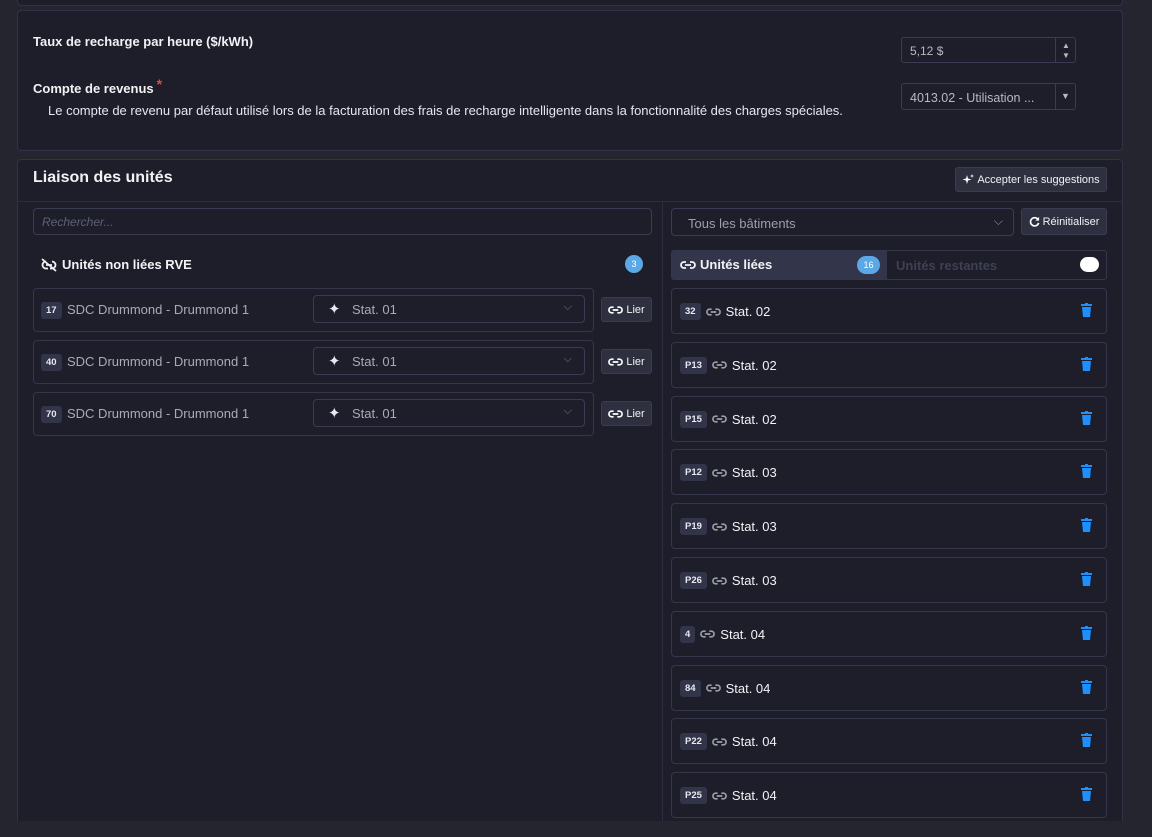  I want to click on reset-button: Réinitialiser, so click(1064, 221).